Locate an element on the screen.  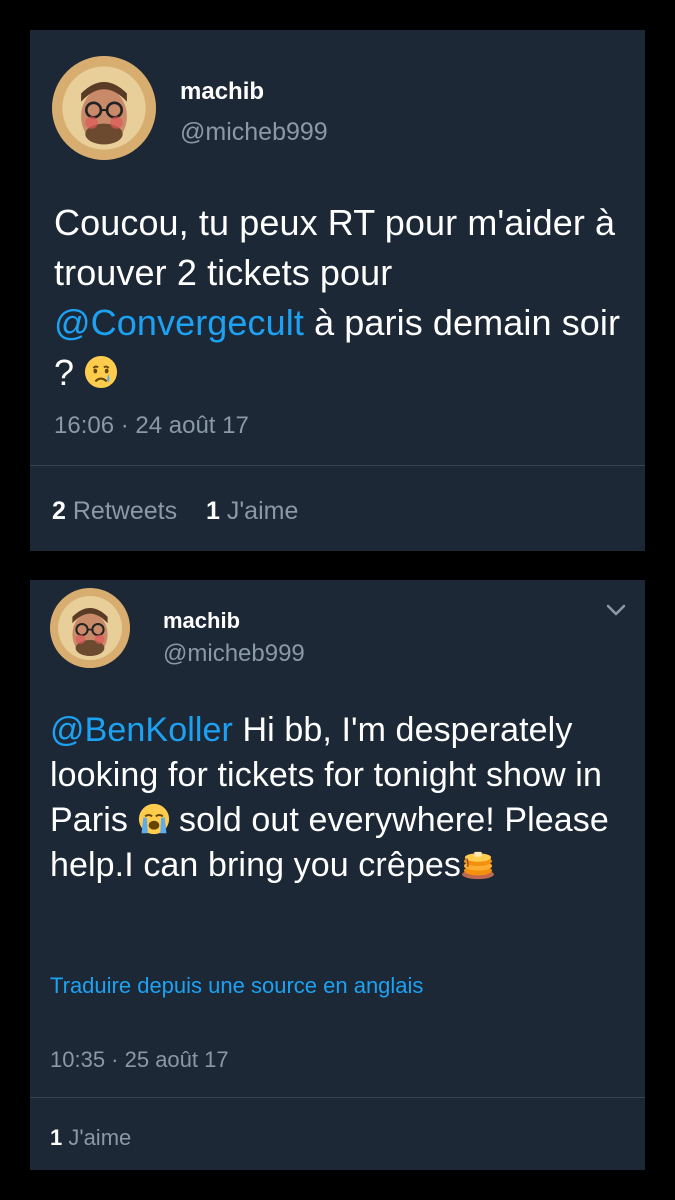
chevron-down-icon is located at coordinates (616, 610).